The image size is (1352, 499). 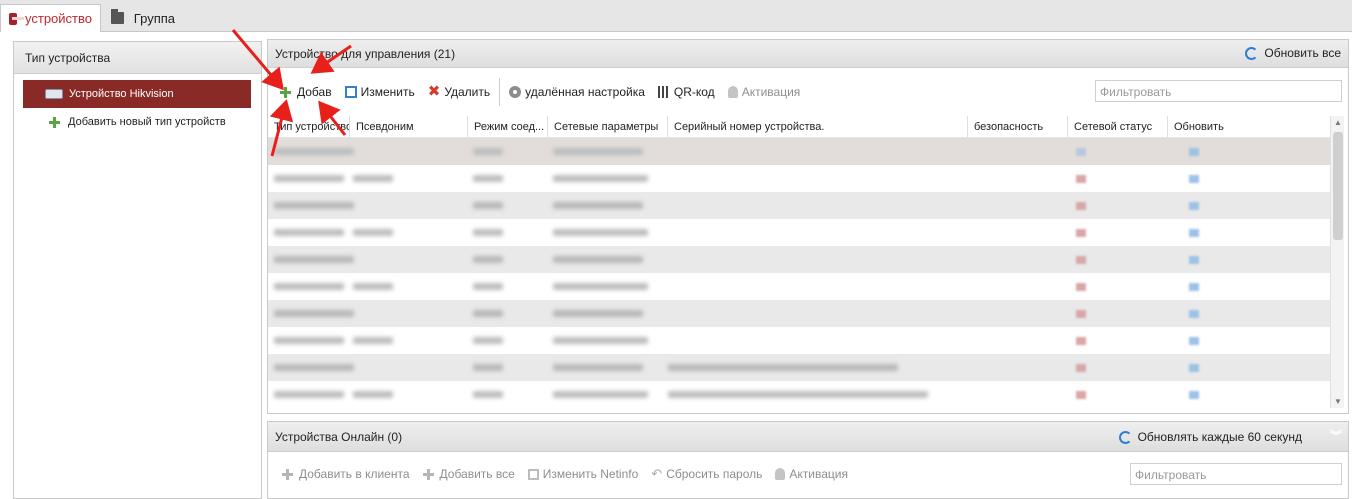 What do you see at coordinates (434, 91) in the screenshot?
I see `delete-icon: ✖` at bounding box center [434, 91].